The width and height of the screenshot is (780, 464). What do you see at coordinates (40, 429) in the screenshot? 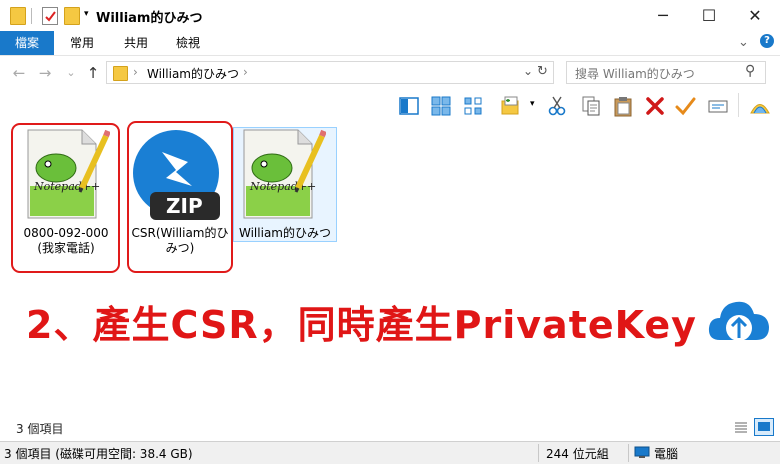
I see `item-count: 3 個項目` at bounding box center [40, 429].